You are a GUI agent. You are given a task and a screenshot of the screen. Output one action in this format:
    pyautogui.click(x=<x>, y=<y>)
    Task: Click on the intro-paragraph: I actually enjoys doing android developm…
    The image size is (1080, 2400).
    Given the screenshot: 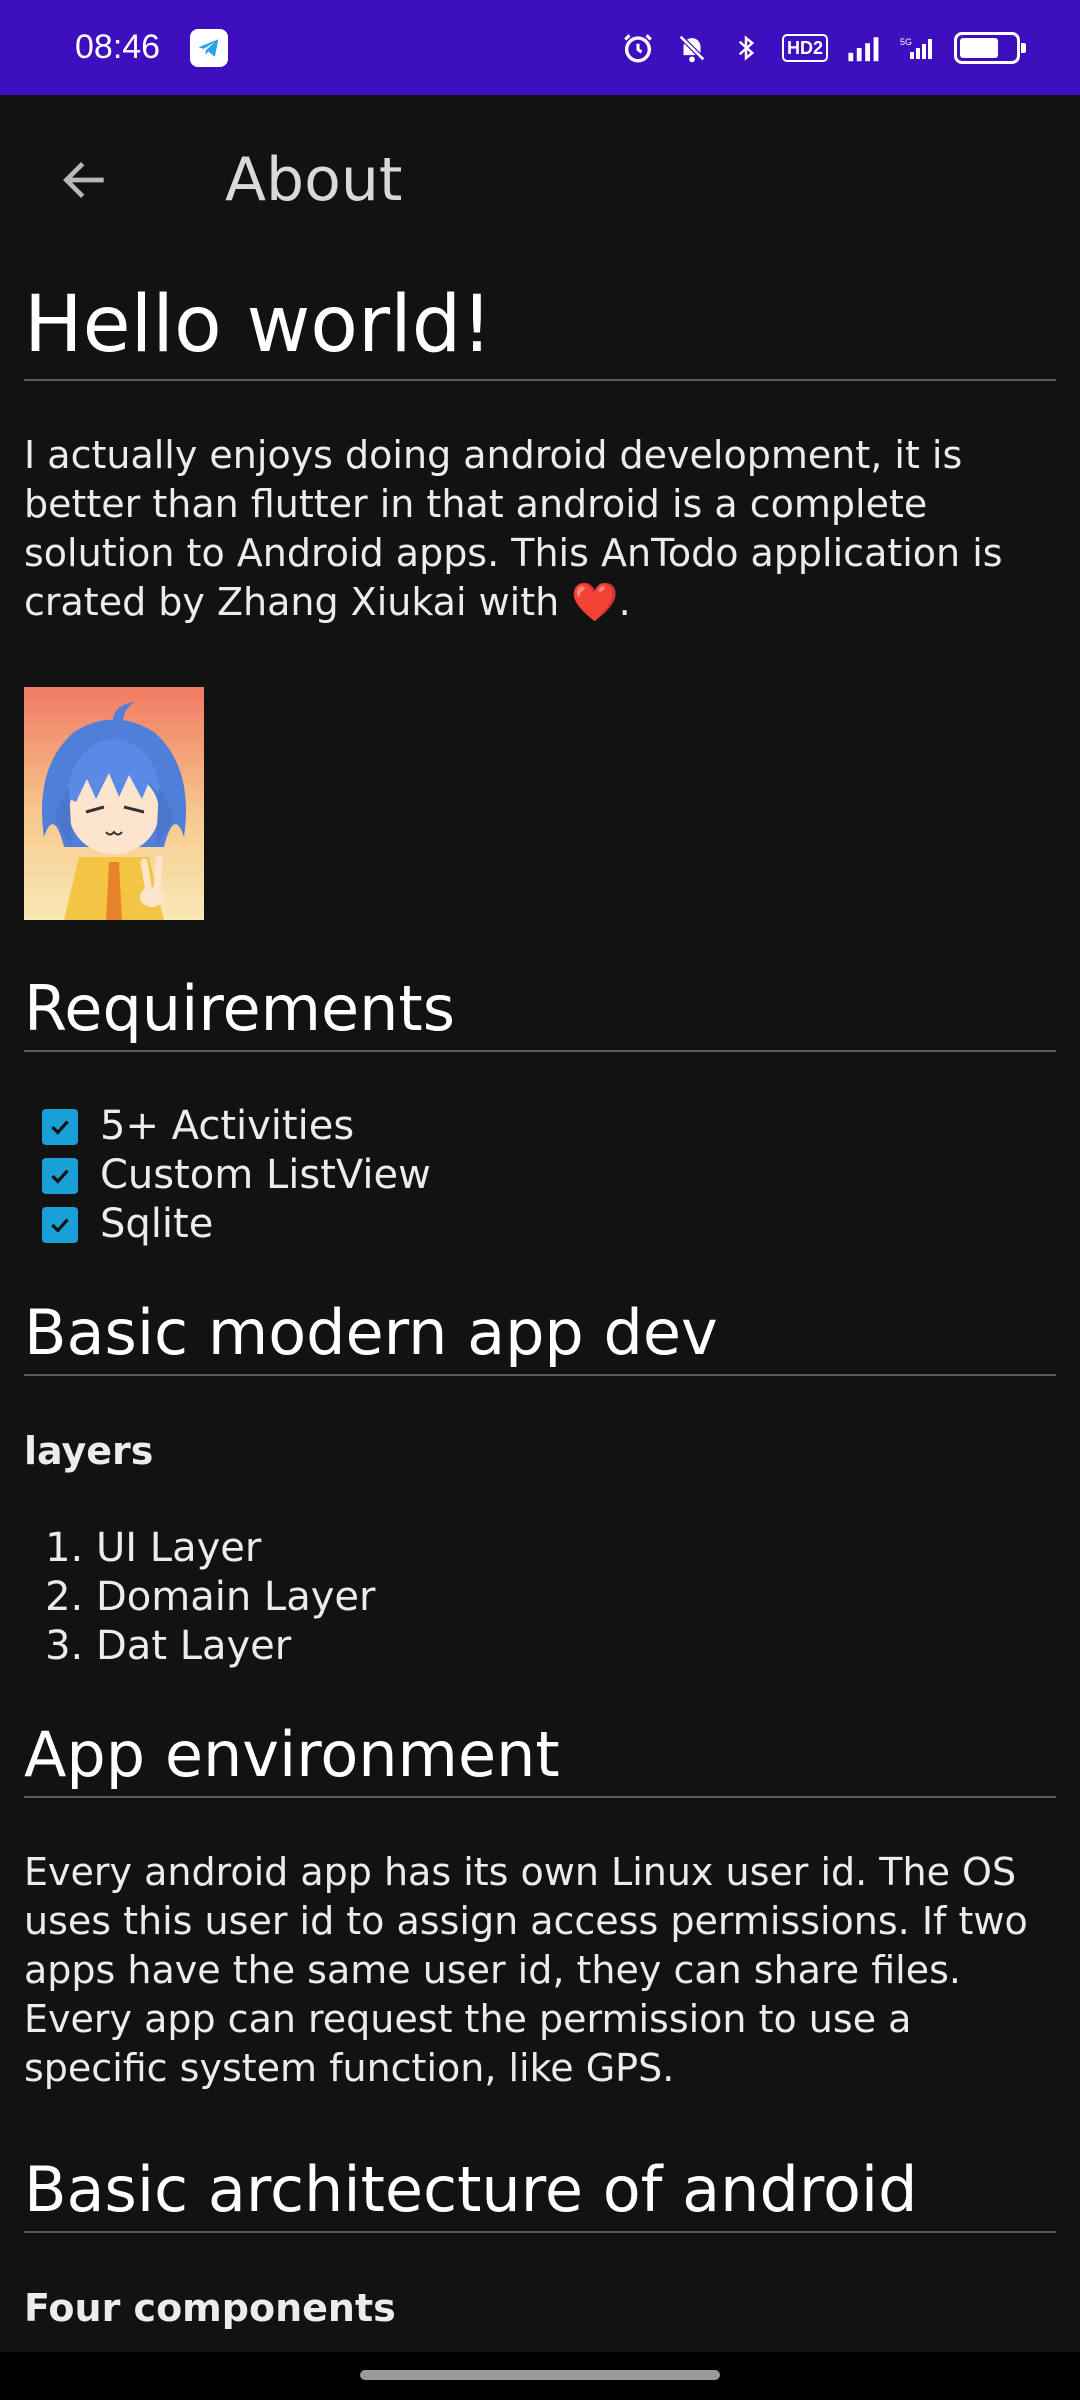 What is the action you would take?
    pyautogui.click(x=540, y=529)
    